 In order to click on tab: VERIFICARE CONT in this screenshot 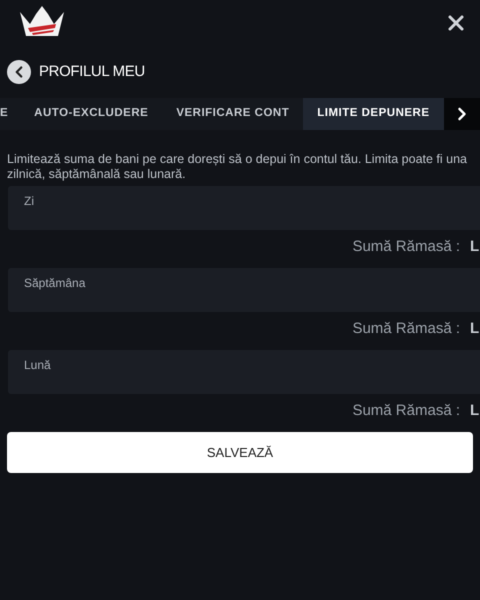, I will do `click(233, 114)`.